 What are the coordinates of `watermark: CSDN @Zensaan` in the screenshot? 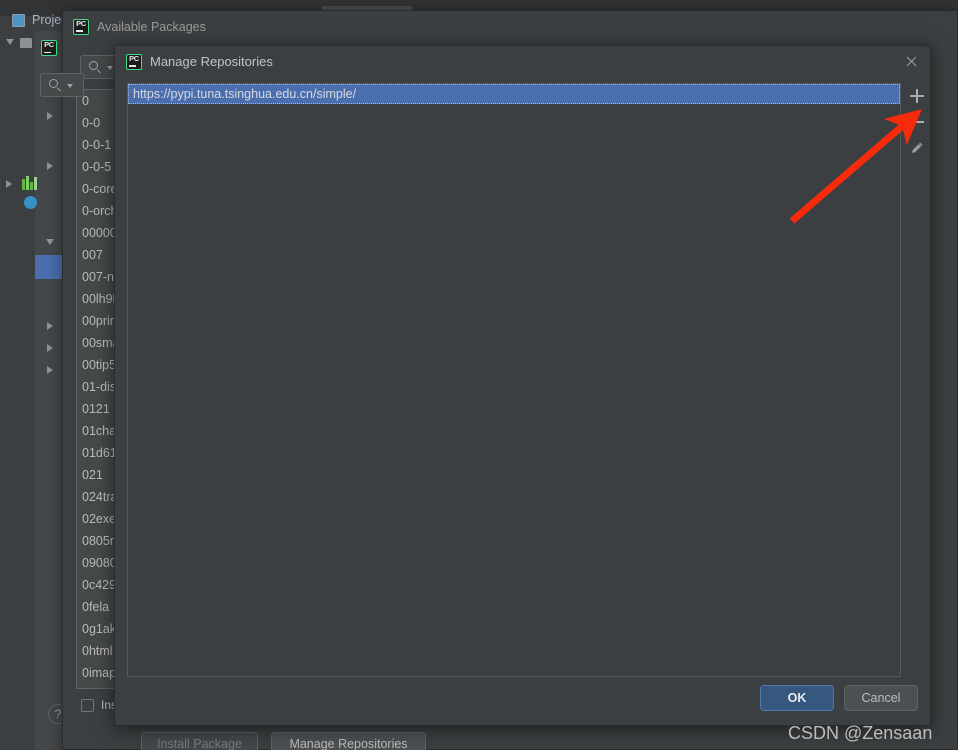 It's located at (860, 733).